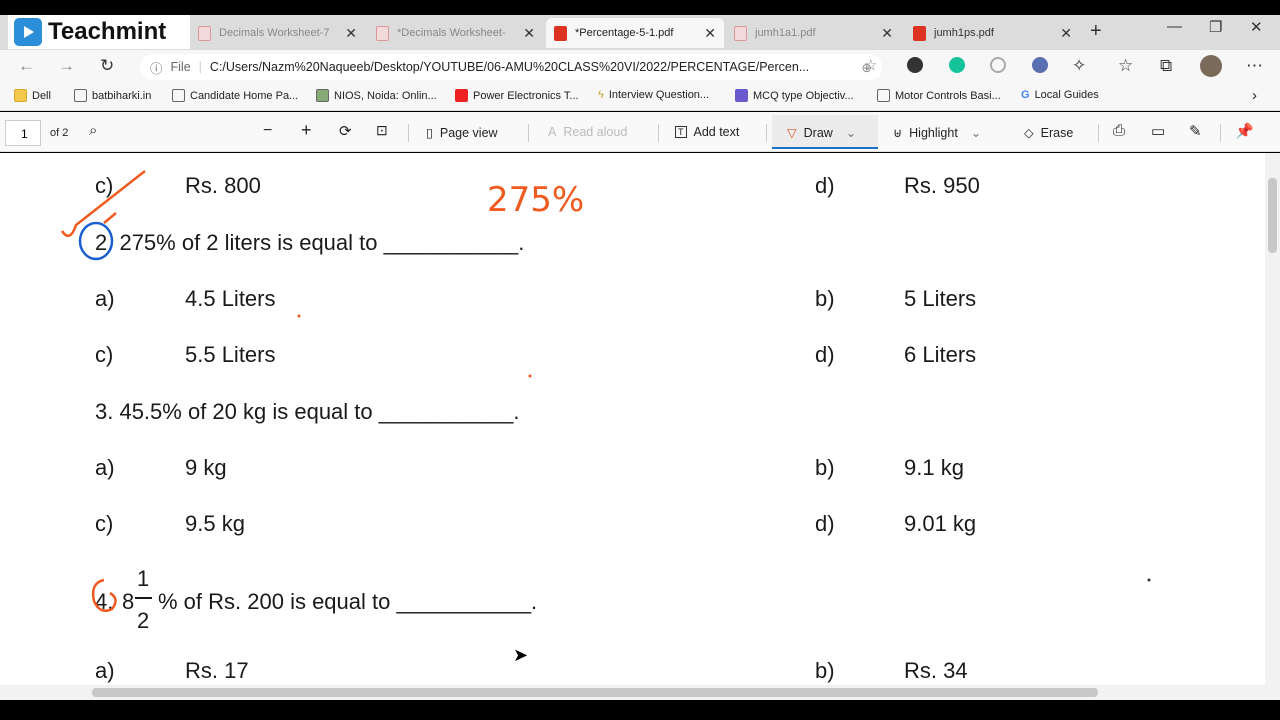 This screenshot has width=1280, height=720. I want to click on zoom-in-button: +, so click(306, 130).